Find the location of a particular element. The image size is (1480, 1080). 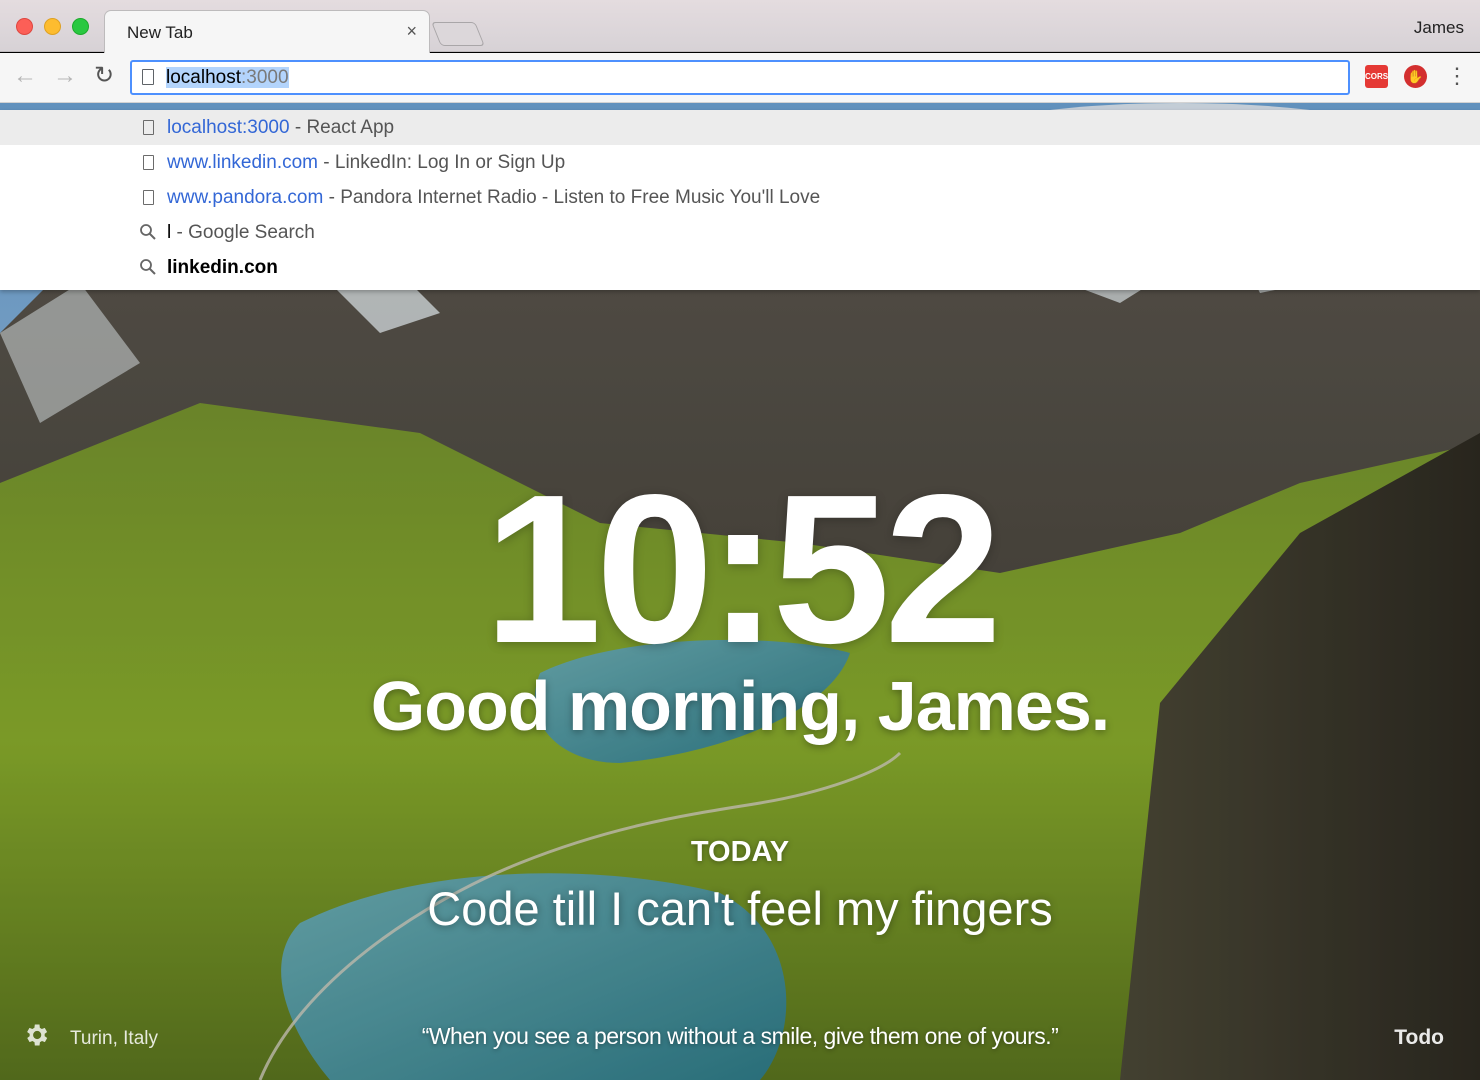

toolbar: ← → ↻ localhost:3000 CORS ✋ ⋮ is located at coordinates (740, 78).